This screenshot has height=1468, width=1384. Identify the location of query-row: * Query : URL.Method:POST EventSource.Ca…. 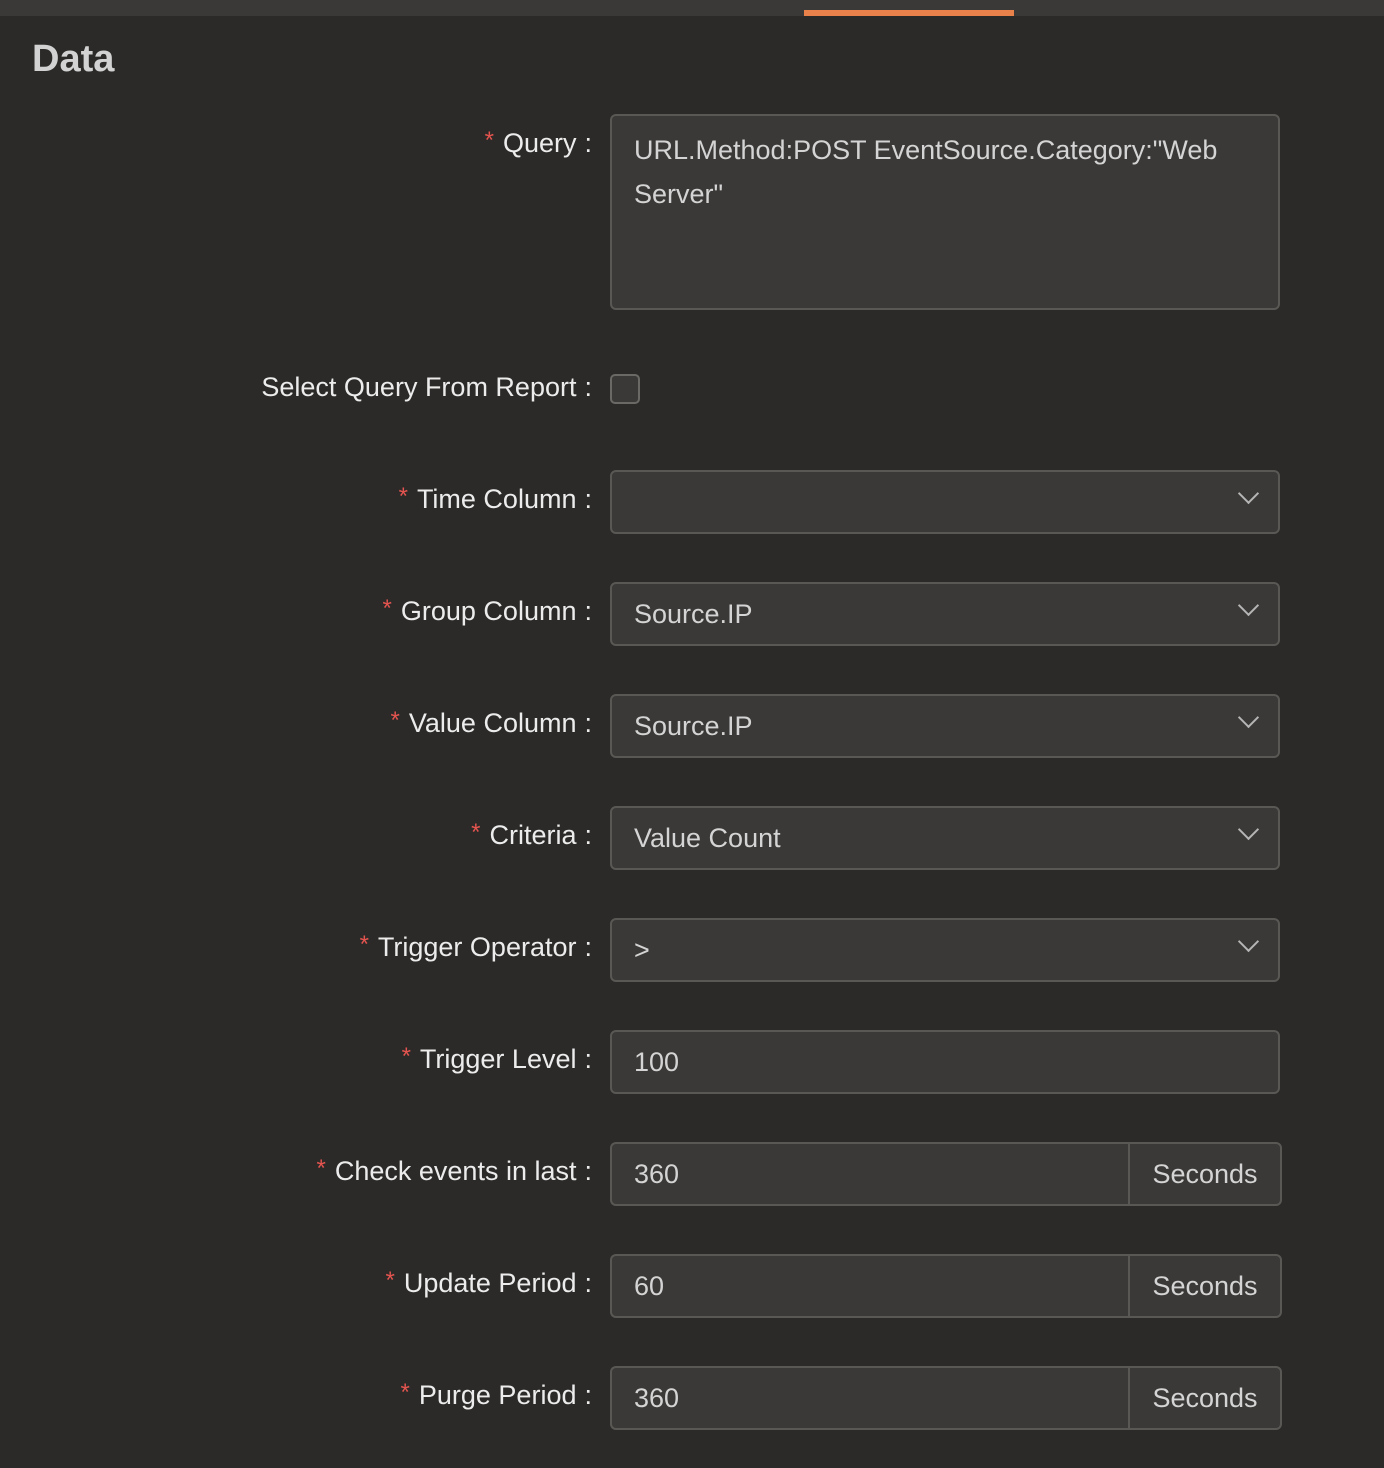
(692, 212).